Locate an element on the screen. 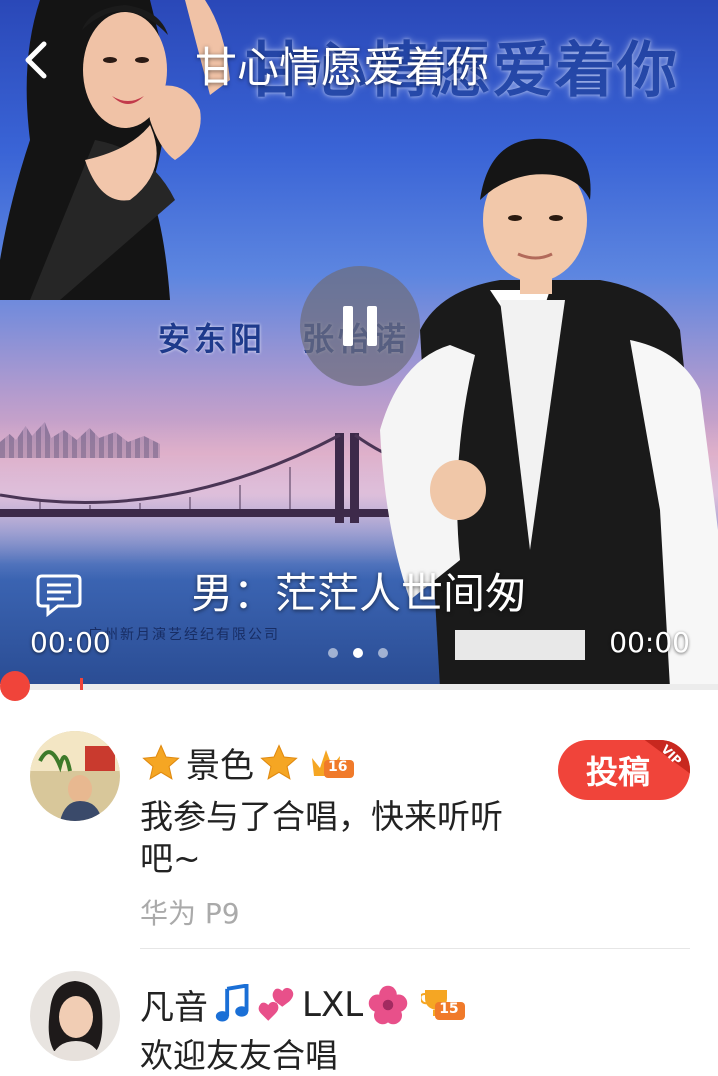 The width and height of the screenshot is (718, 1076). album-art-company: 广州新月演艺经纪有限公司 is located at coordinates (184, 635).